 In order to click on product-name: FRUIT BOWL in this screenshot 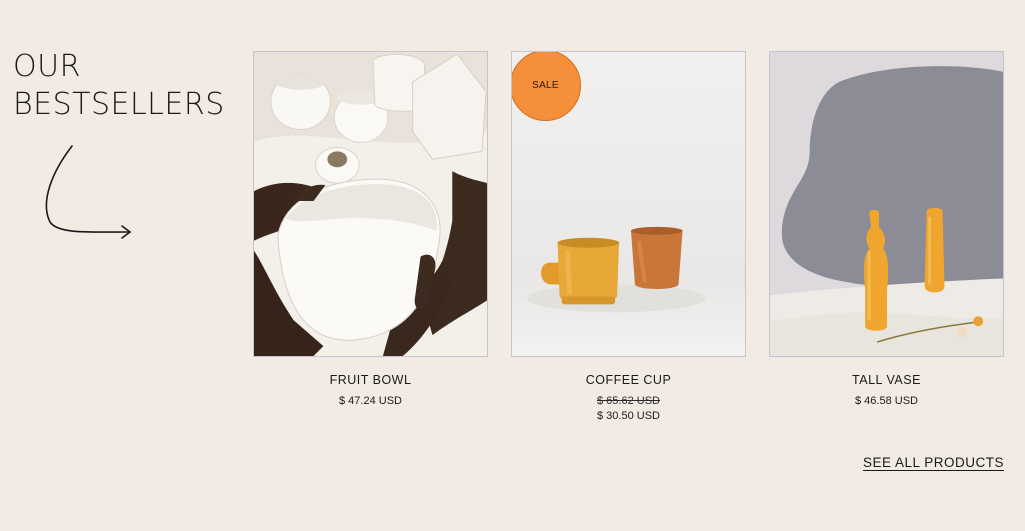, I will do `click(370, 380)`.